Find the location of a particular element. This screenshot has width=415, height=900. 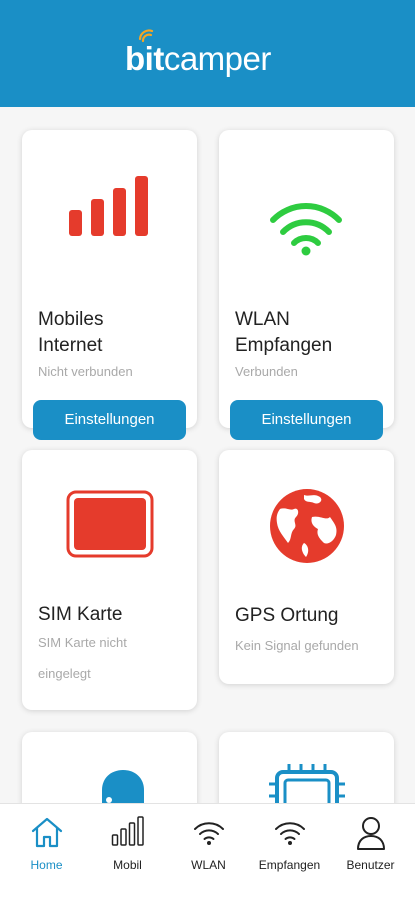

tab-label: Home is located at coordinates (46, 865).